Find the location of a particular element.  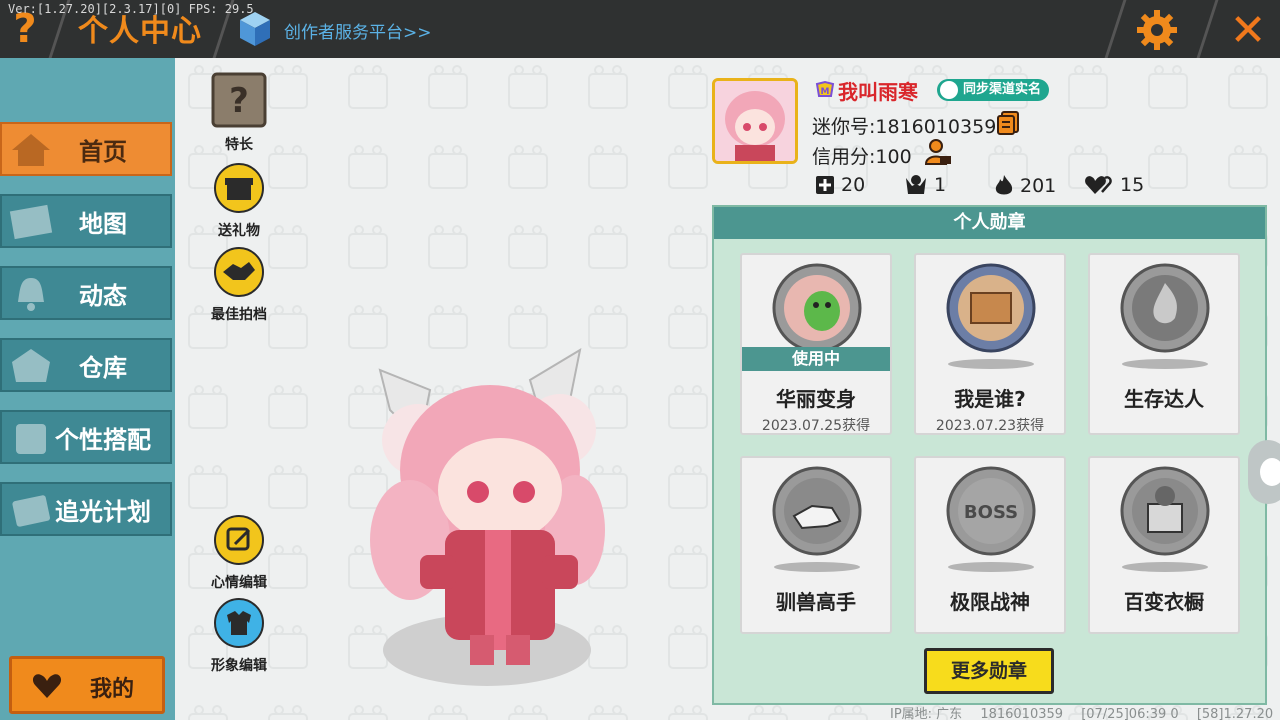

version-readout: Ver:[1.27.20][2.3.17][0] FPS: 29.5 is located at coordinates (131, 9).